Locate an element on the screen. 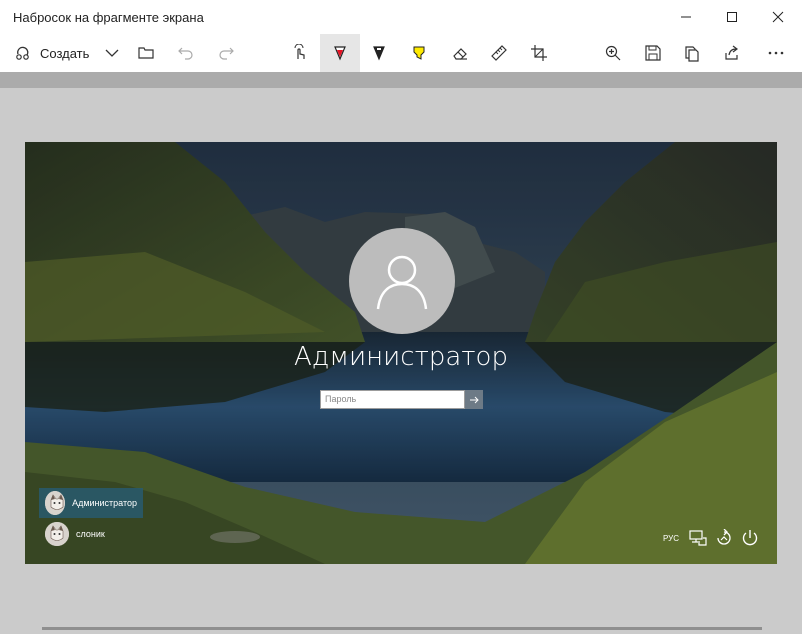 Image resolution: width=802 pixels, height=634 pixels. share-button is located at coordinates (732, 53).